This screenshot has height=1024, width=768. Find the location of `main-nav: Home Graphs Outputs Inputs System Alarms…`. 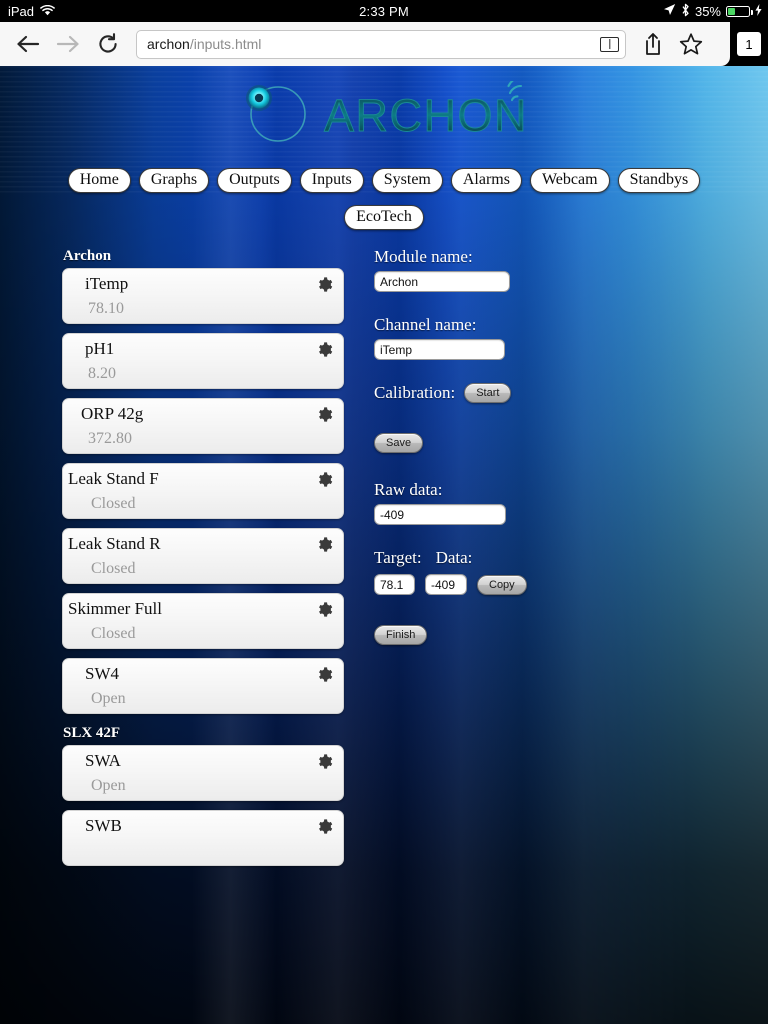

main-nav: Home Graphs Outputs Inputs System Alarms… is located at coordinates (384, 199).